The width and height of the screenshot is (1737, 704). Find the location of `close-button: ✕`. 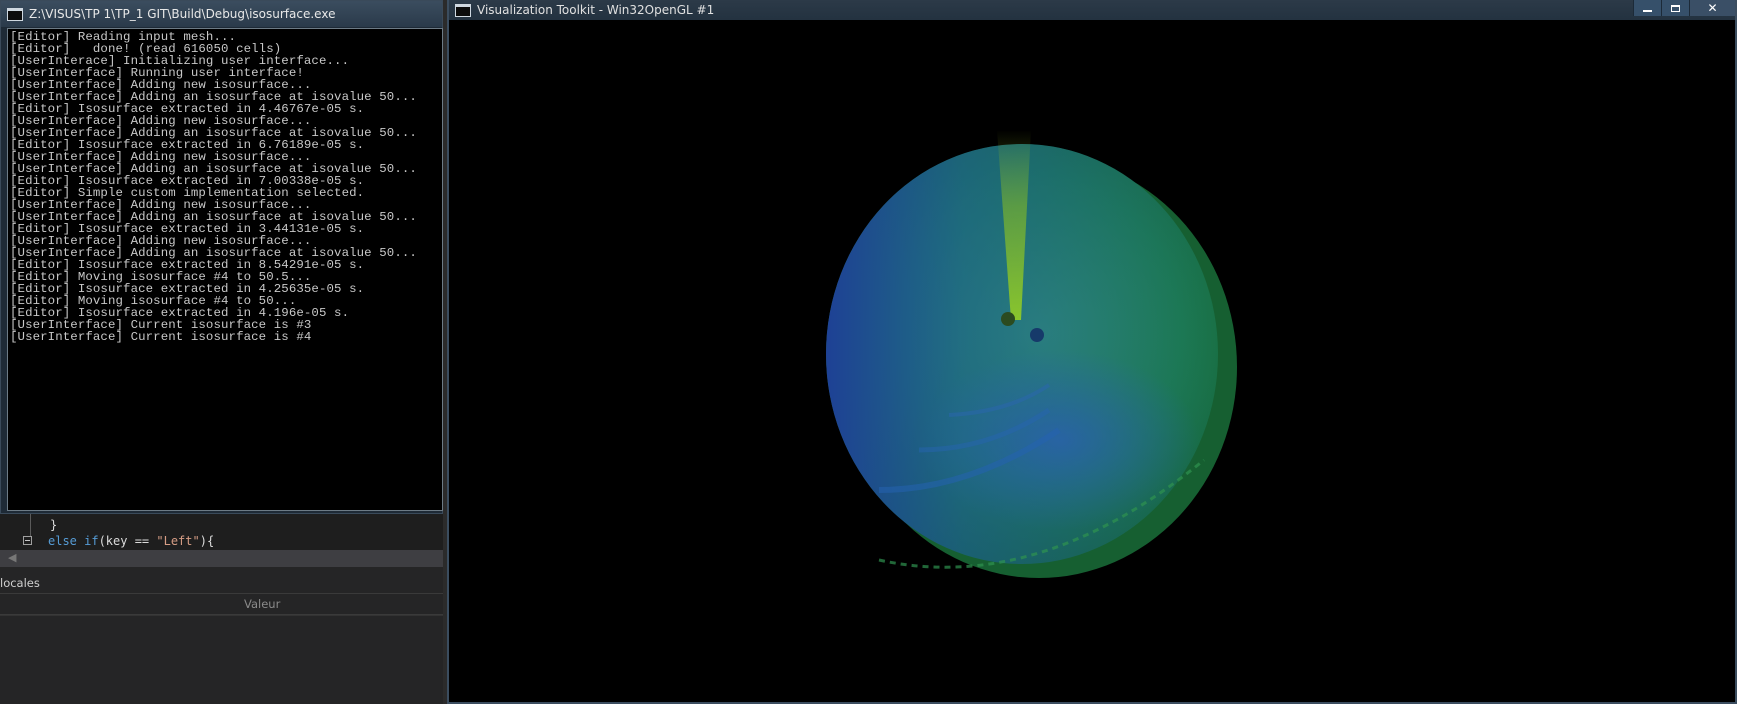

close-button: ✕ is located at coordinates (1712, 8).